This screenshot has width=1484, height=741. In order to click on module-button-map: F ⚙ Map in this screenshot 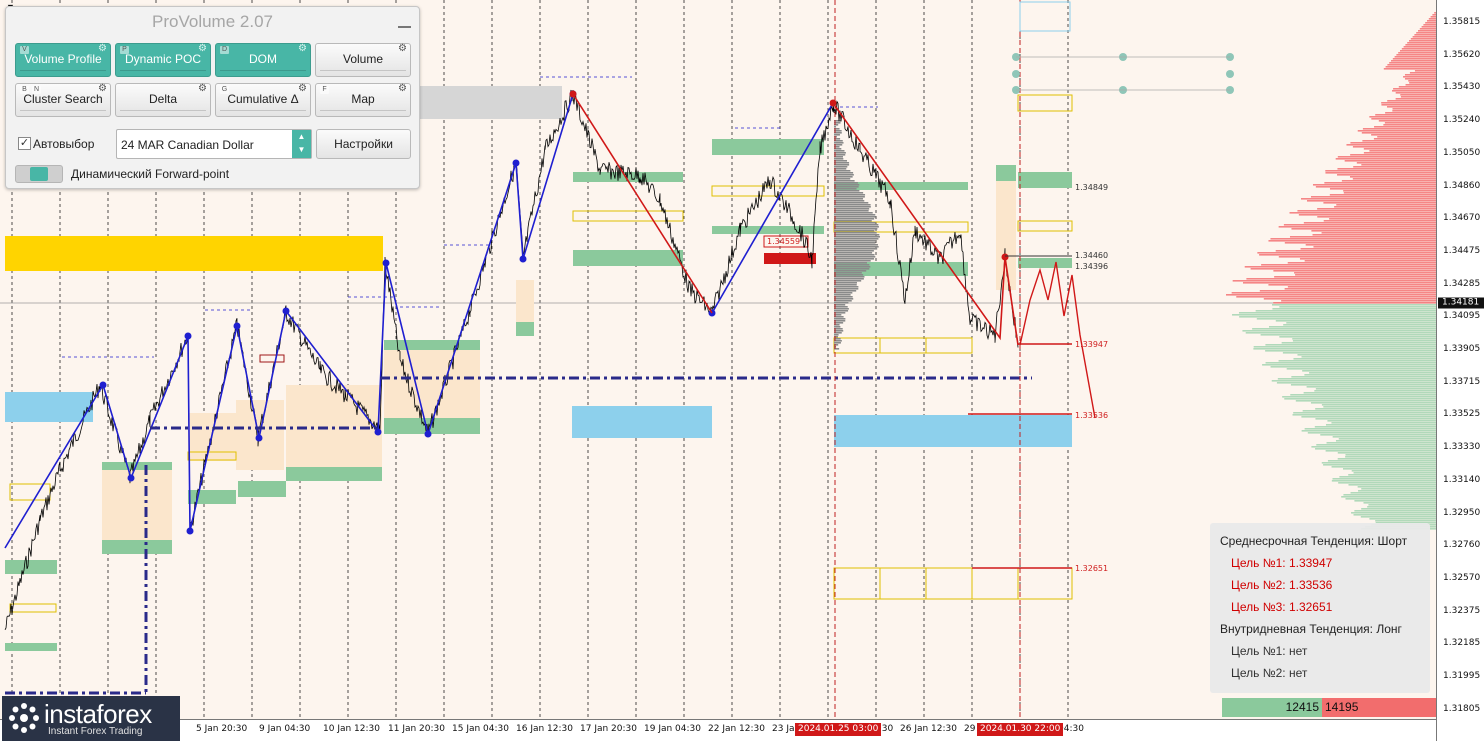, I will do `click(363, 100)`.